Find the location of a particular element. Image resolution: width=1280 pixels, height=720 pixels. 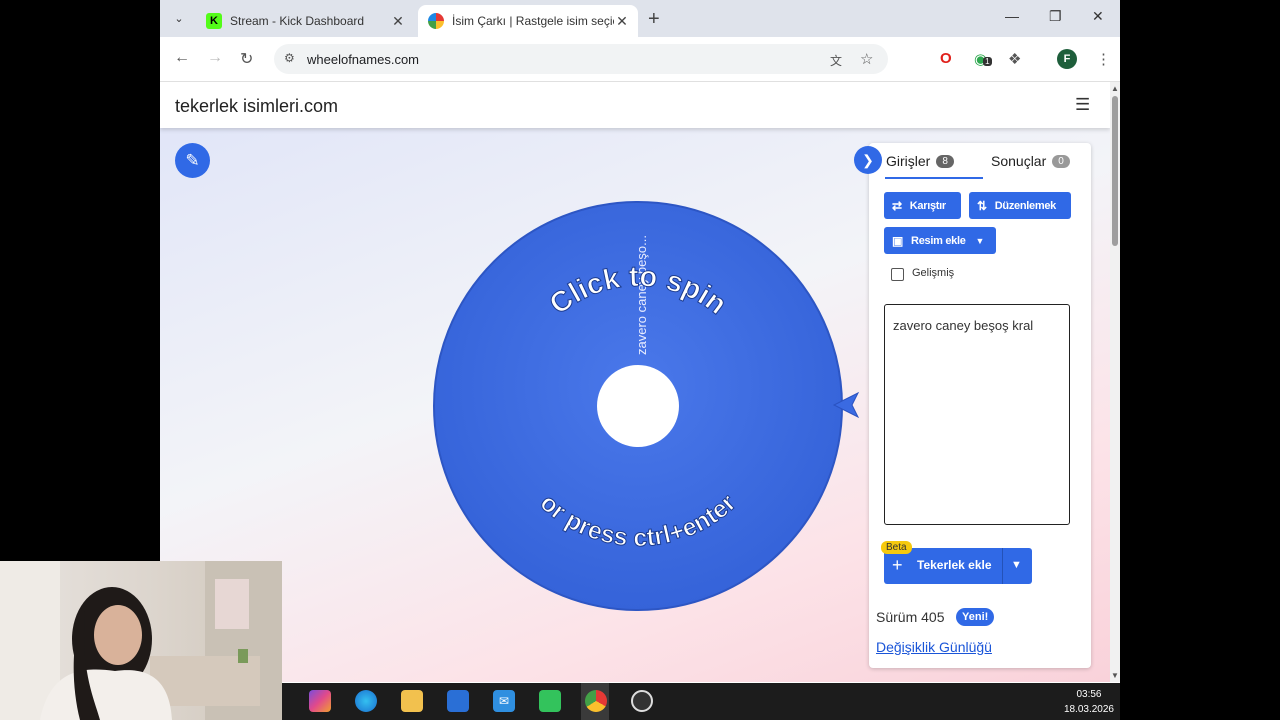

site-info-icon: ⚙ is located at coordinates (289, 58).